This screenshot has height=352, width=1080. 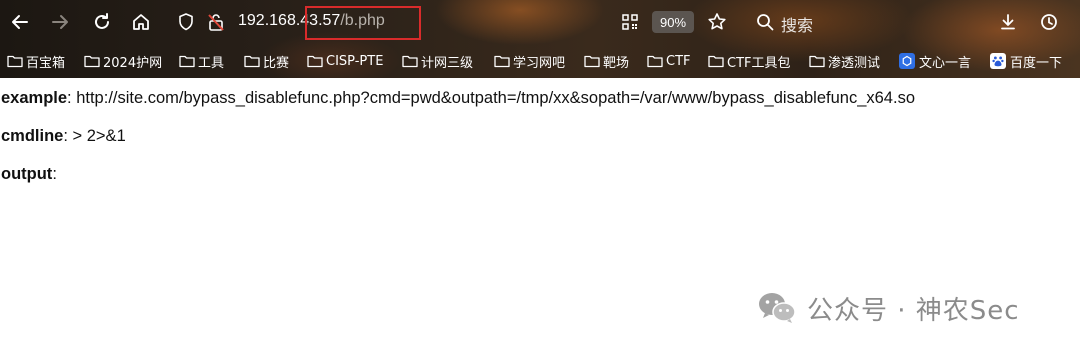 What do you see at coordinates (46, 63) in the screenshot?
I see `bookmark-label: 百宝箱` at bounding box center [46, 63].